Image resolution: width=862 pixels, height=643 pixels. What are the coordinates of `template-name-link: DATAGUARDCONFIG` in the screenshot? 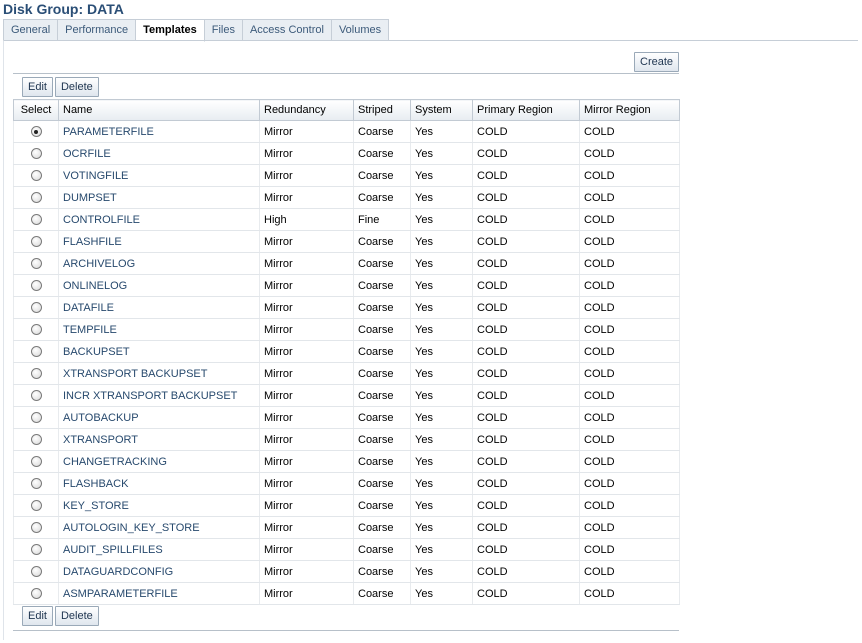 It's located at (118, 572).